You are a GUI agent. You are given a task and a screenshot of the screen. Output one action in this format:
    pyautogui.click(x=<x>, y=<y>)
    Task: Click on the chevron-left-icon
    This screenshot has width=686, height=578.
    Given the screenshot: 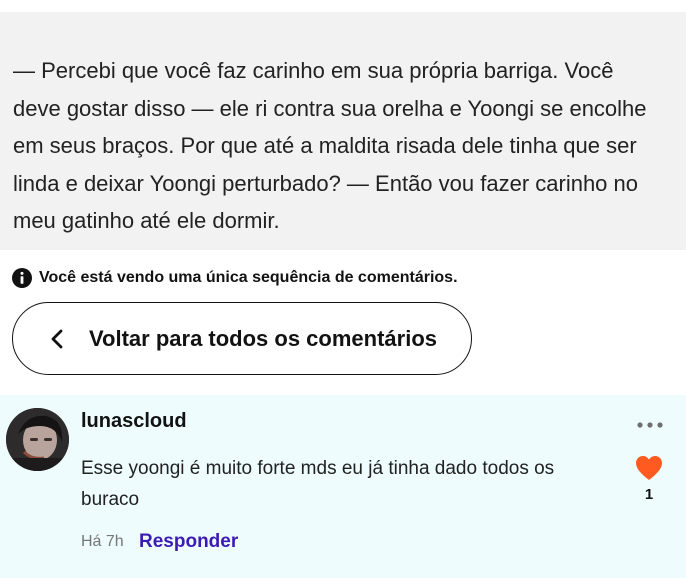 What is the action you would take?
    pyautogui.click(x=57, y=338)
    